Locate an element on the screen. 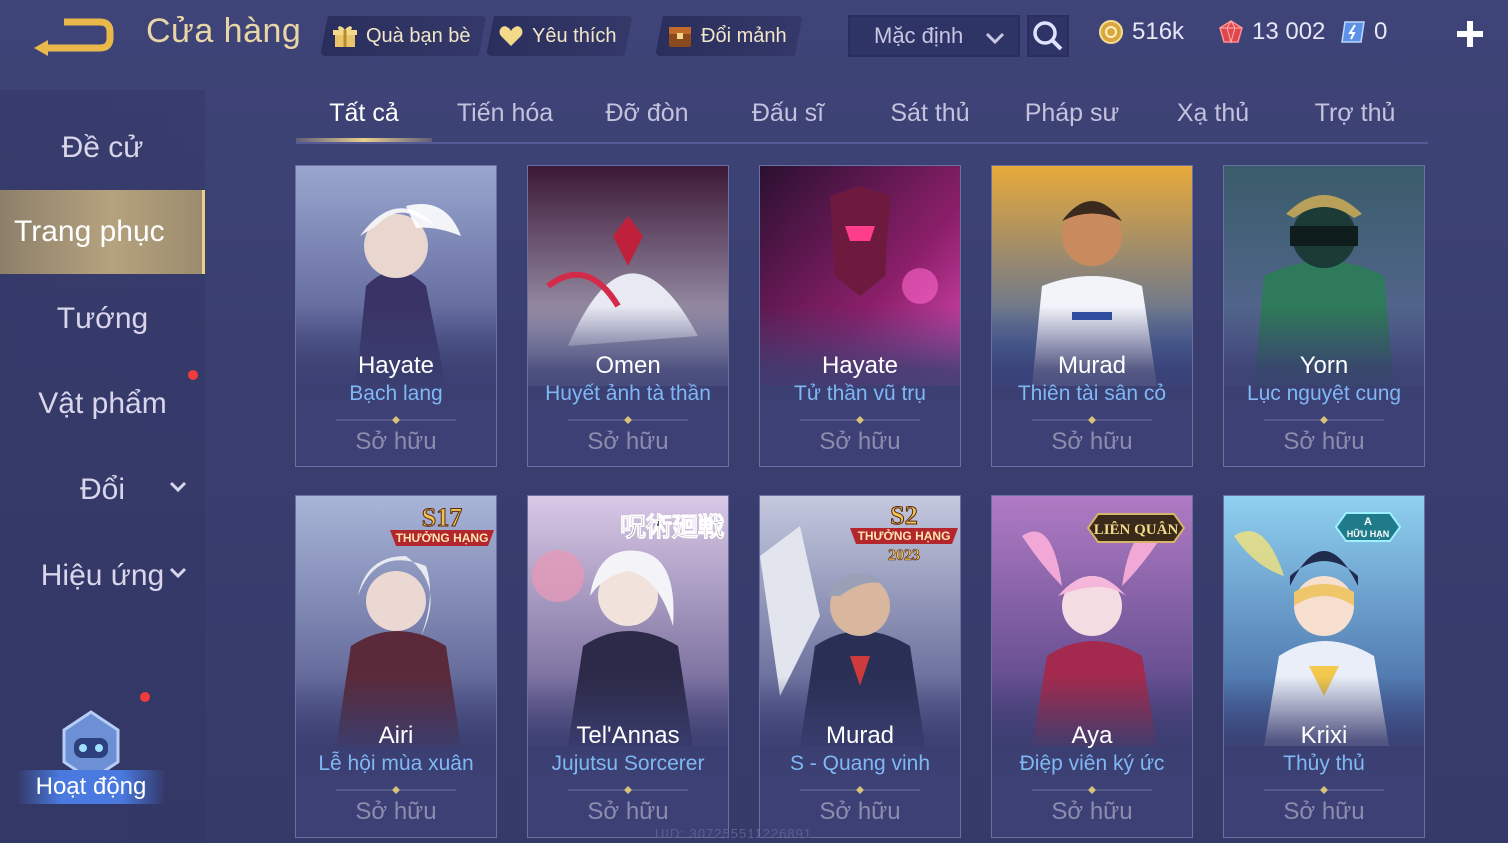 The width and height of the screenshot is (1508, 843). tab-evolution: Tiến hóa is located at coordinates (505, 114).